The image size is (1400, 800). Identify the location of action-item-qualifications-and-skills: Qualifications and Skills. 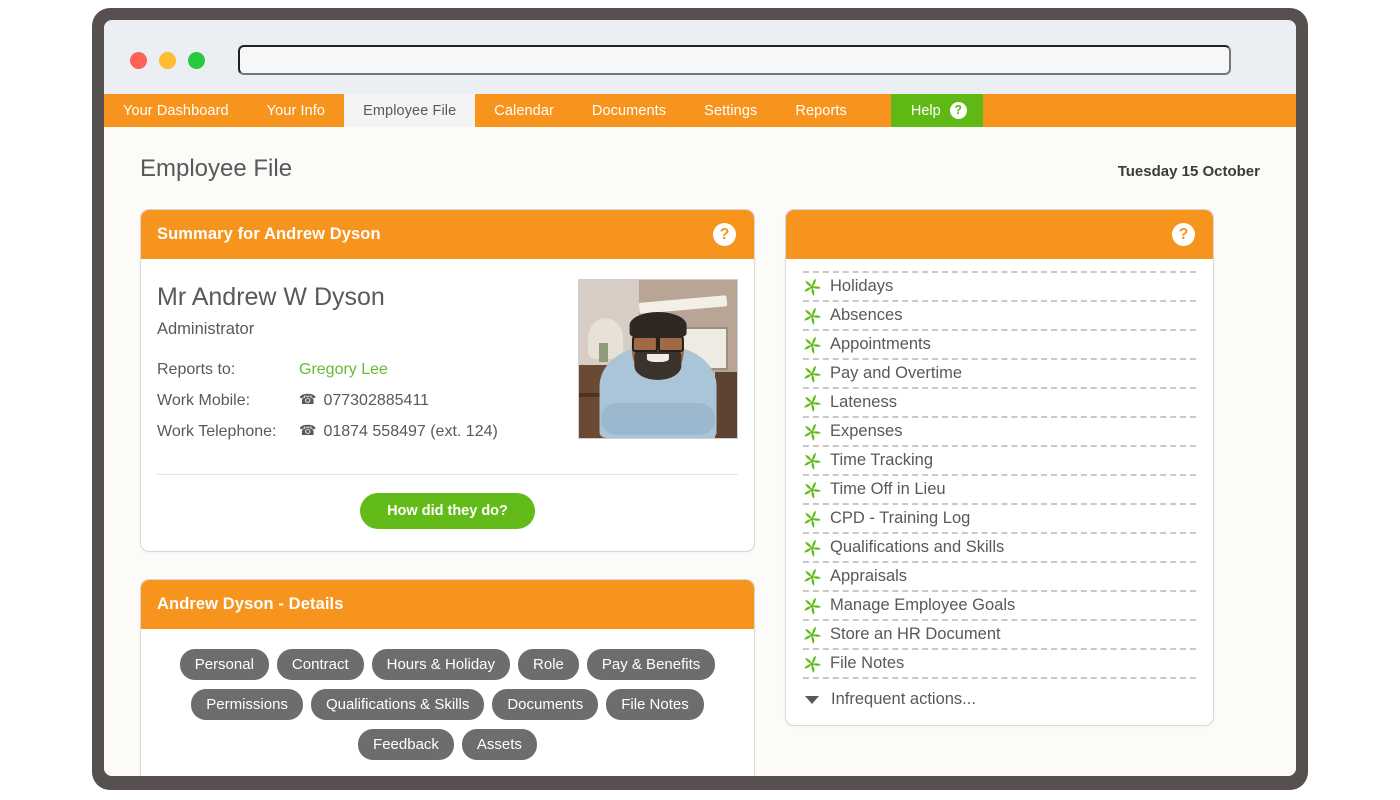
(999, 546).